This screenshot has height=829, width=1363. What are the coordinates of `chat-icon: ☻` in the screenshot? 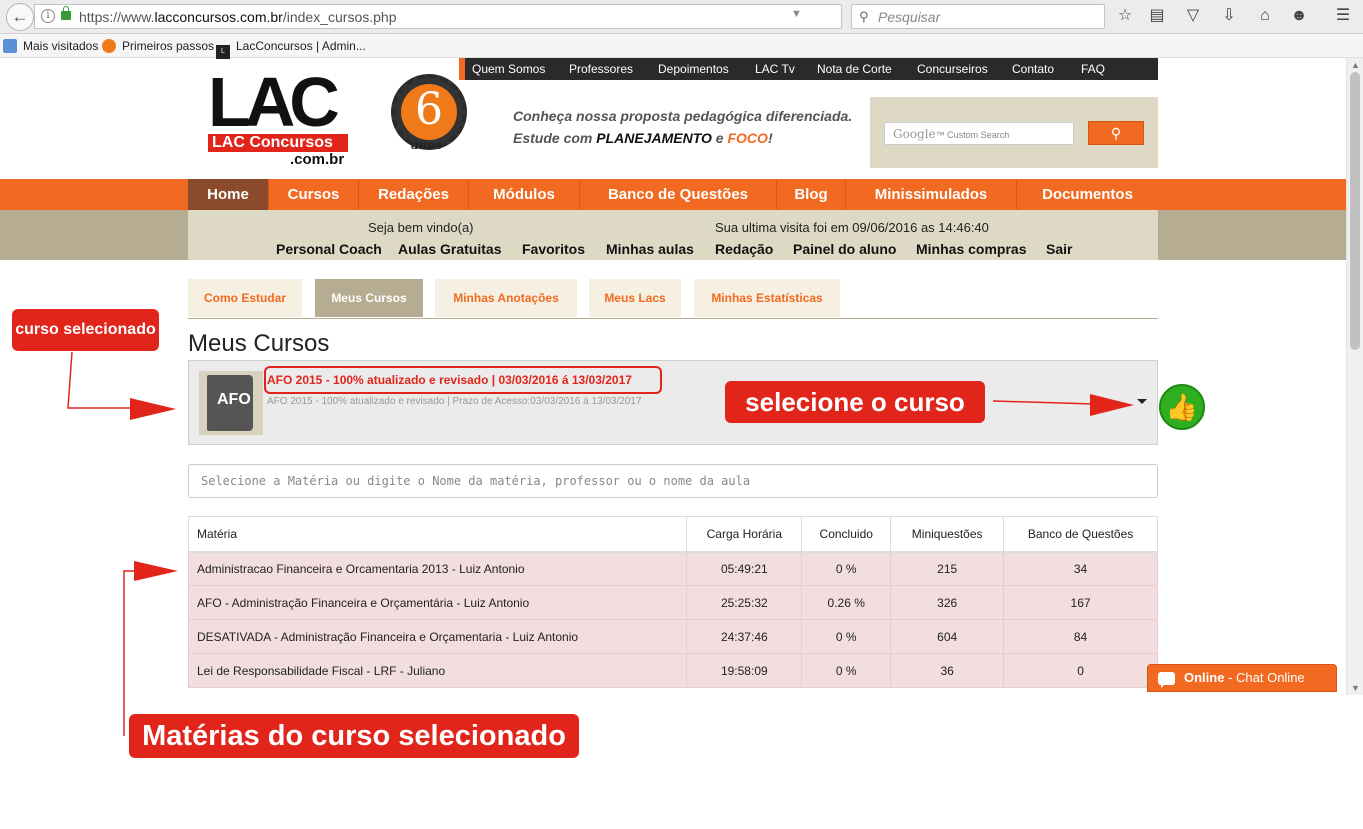 It's located at (1299, 16).